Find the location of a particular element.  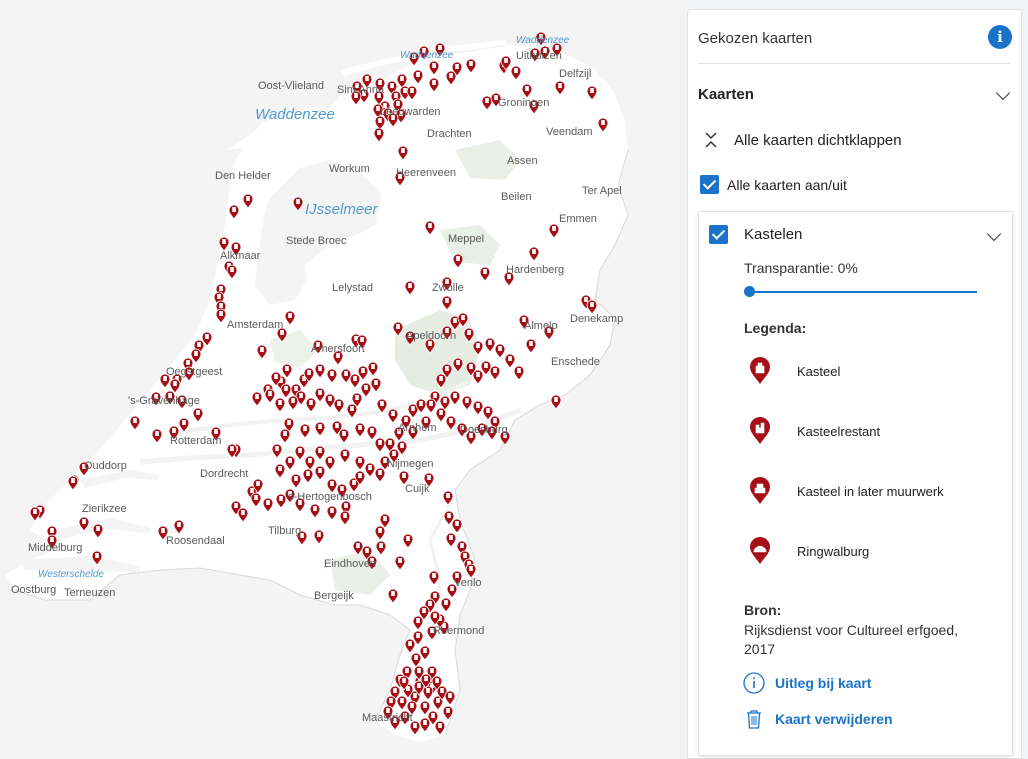

place-label: Ouddorp is located at coordinates (105, 466).